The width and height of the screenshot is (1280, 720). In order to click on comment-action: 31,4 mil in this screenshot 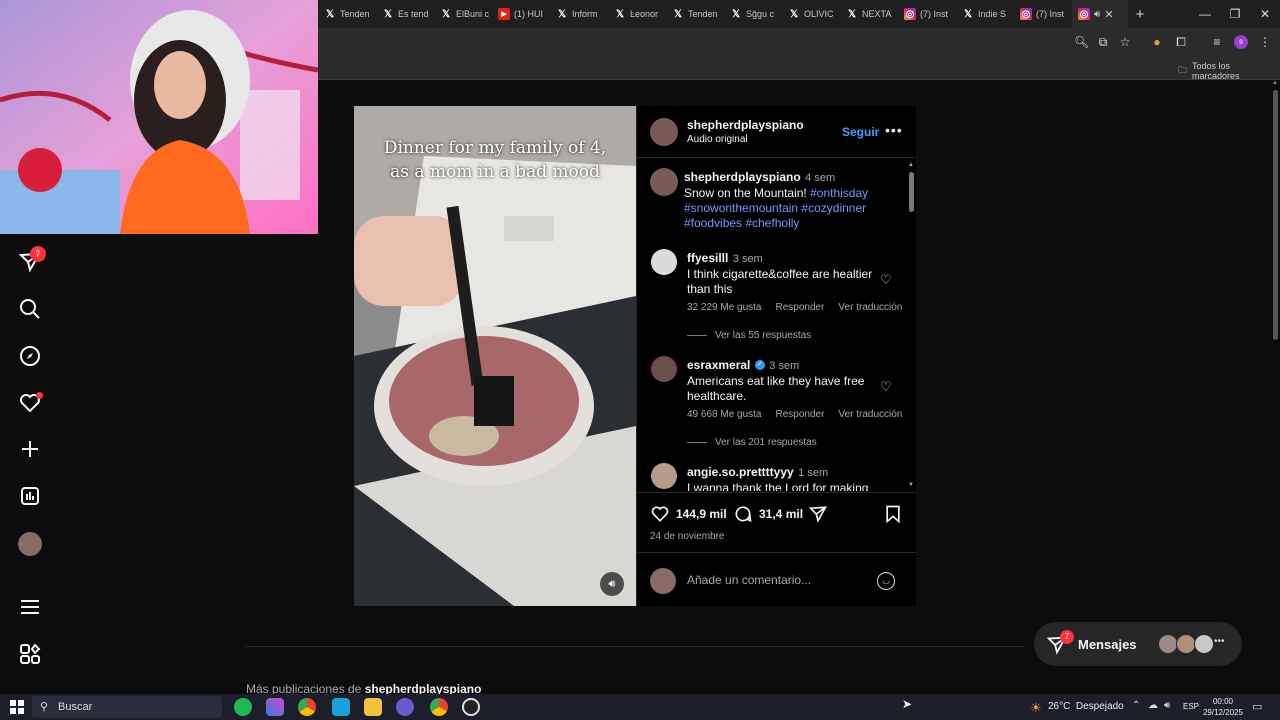, I will do `click(768, 514)`.